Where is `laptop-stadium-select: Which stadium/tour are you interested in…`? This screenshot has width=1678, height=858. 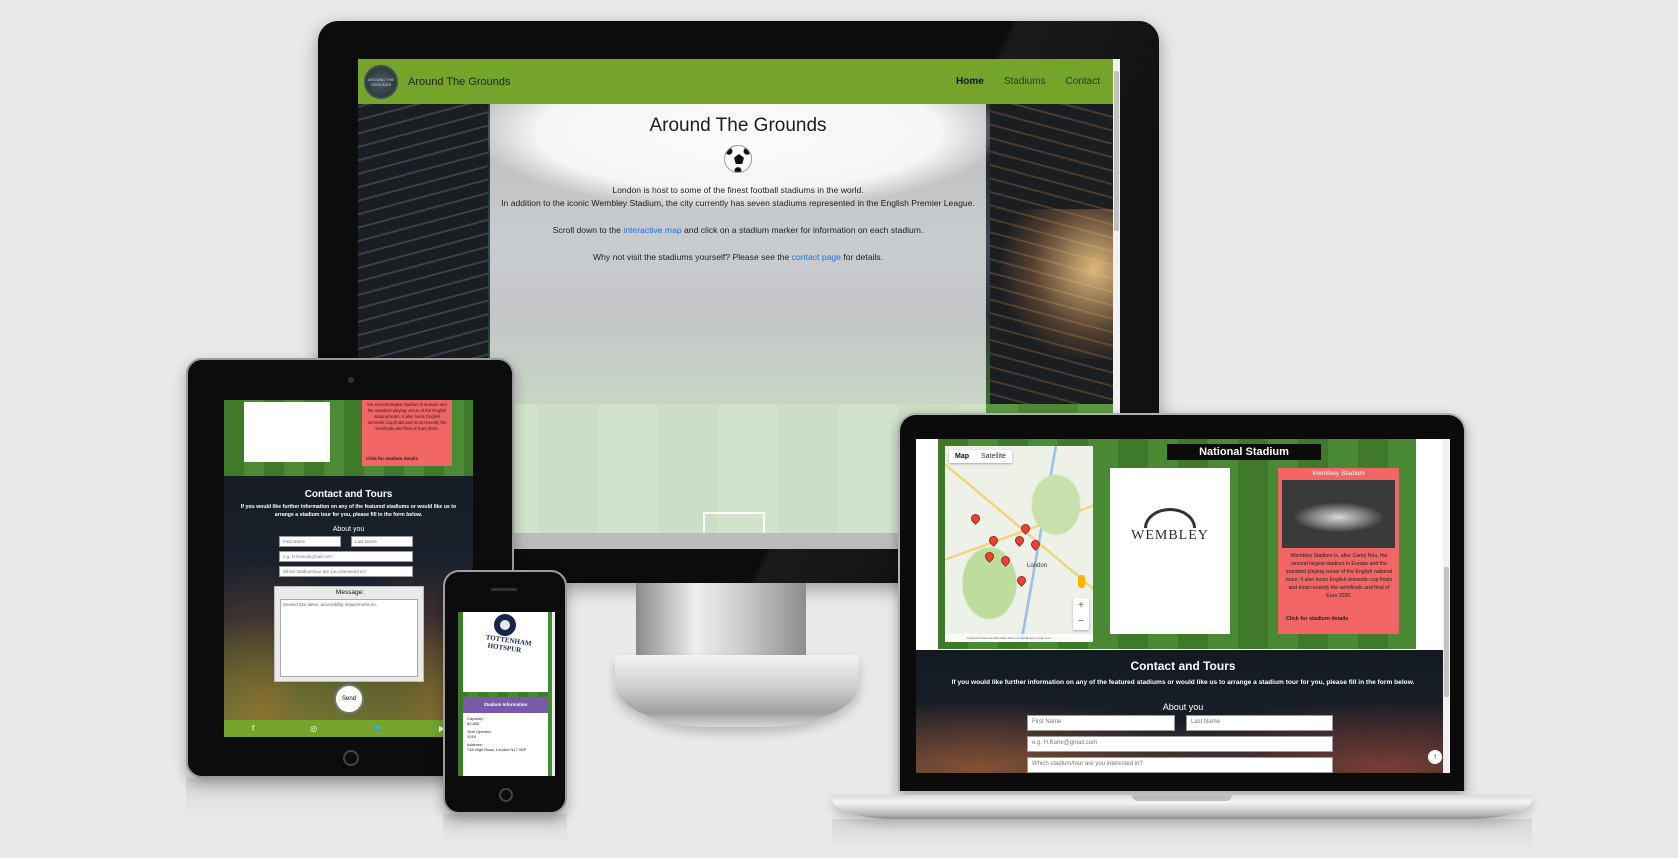 laptop-stadium-select: Which stadium/tour are you interested in… is located at coordinates (1180, 765).